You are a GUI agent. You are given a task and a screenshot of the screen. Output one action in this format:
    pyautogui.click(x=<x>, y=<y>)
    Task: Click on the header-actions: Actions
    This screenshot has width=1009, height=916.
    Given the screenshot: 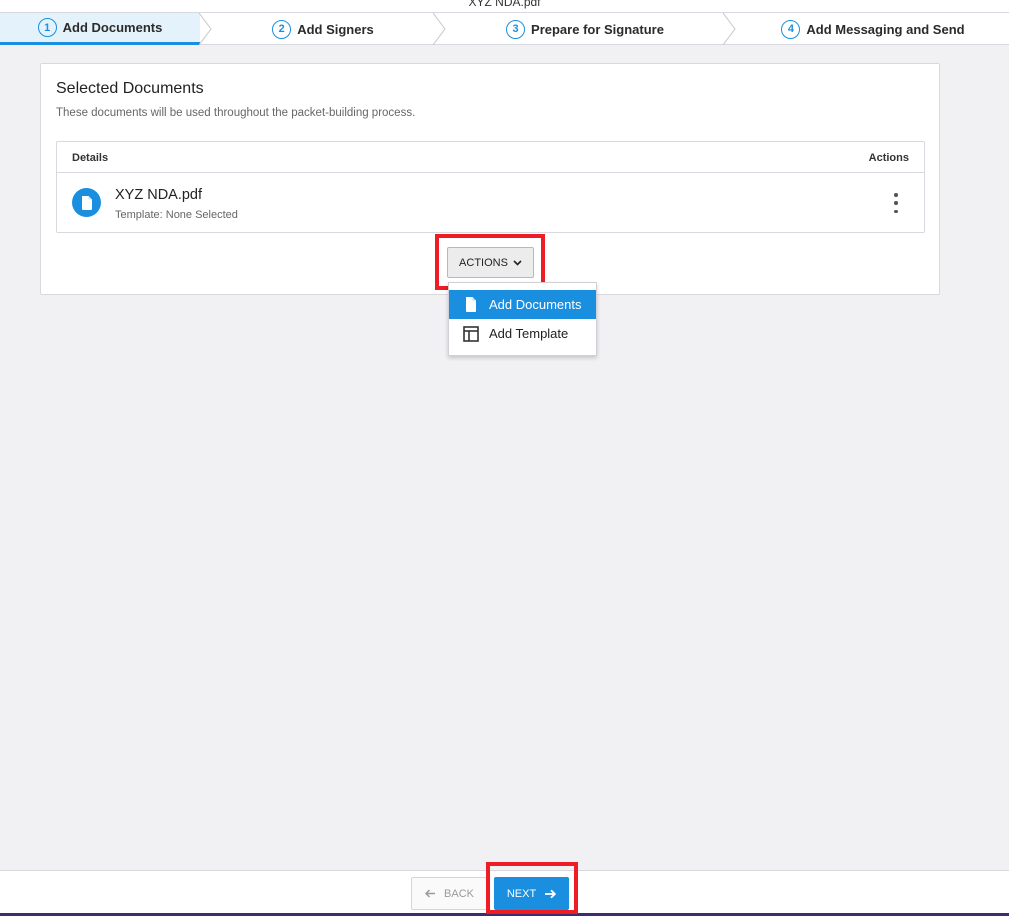 What is the action you would take?
    pyautogui.click(x=888, y=158)
    